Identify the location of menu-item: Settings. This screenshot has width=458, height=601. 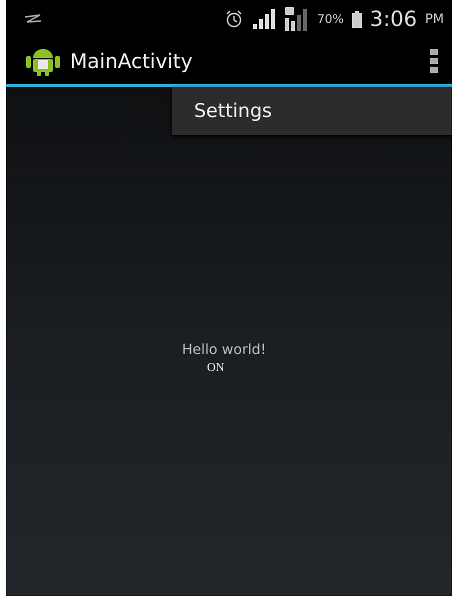
(225, 111).